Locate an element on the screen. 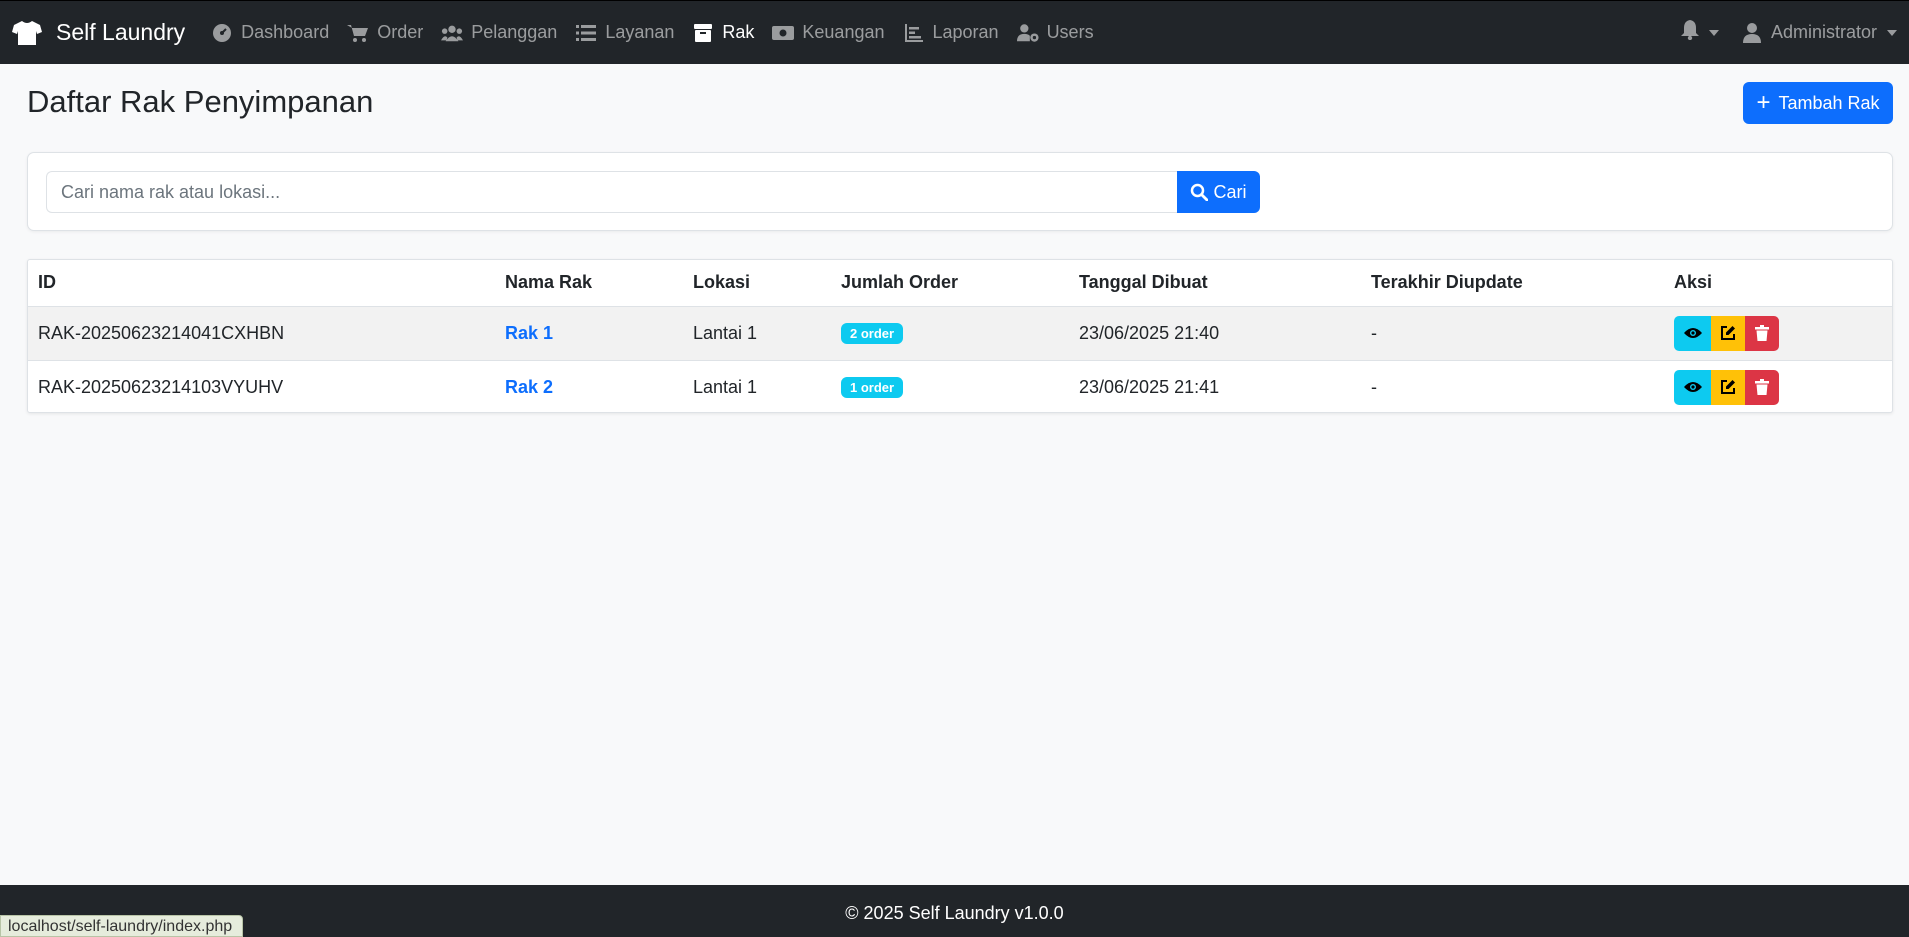 This screenshot has height=937, width=1909. nav-pelanggan-label: Pelanggan is located at coordinates (514, 32).